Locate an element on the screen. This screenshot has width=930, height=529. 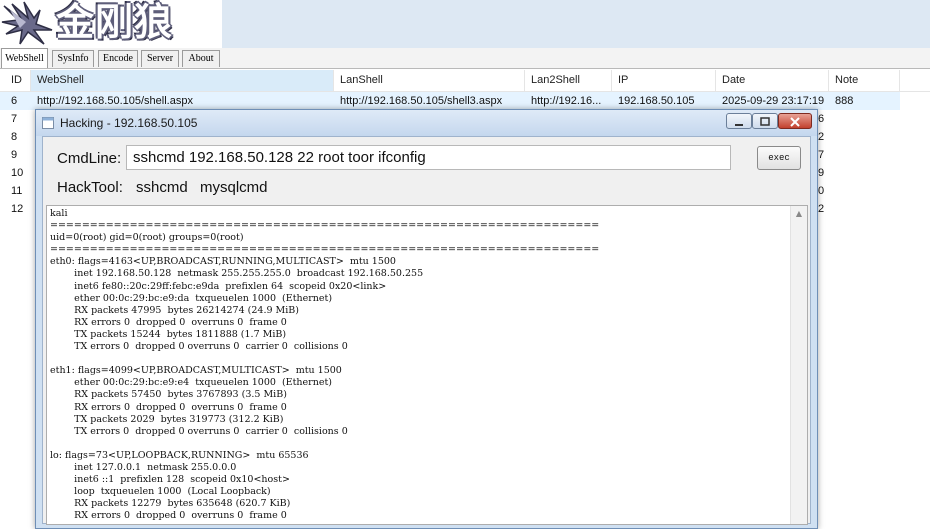
column-header-ip: IP is located at coordinates (664, 80).